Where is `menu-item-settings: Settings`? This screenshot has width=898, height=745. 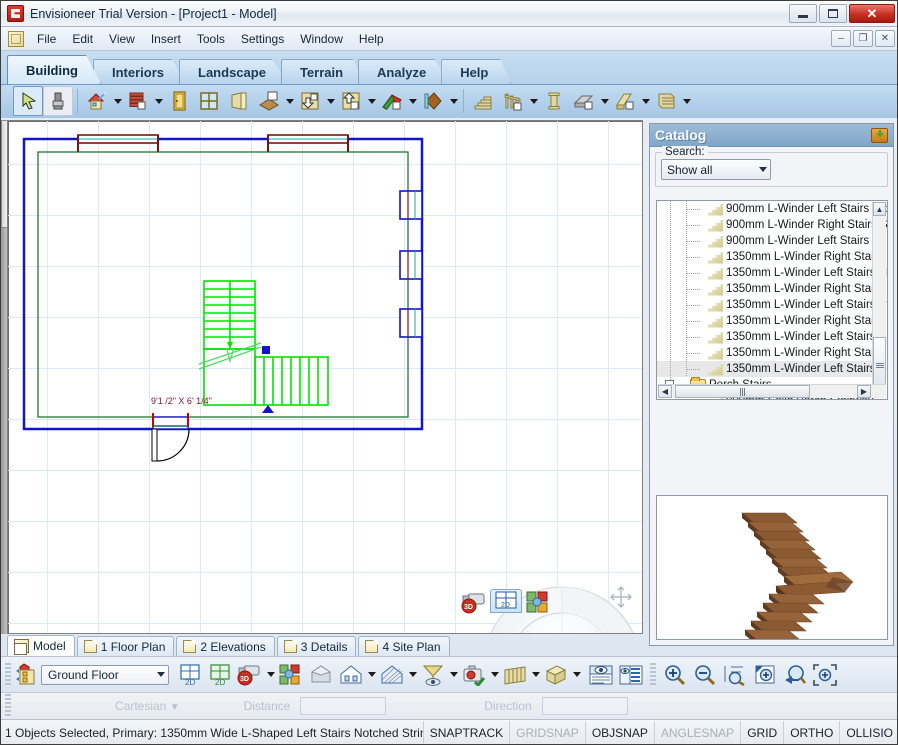 menu-item-settings: Settings is located at coordinates (262, 39).